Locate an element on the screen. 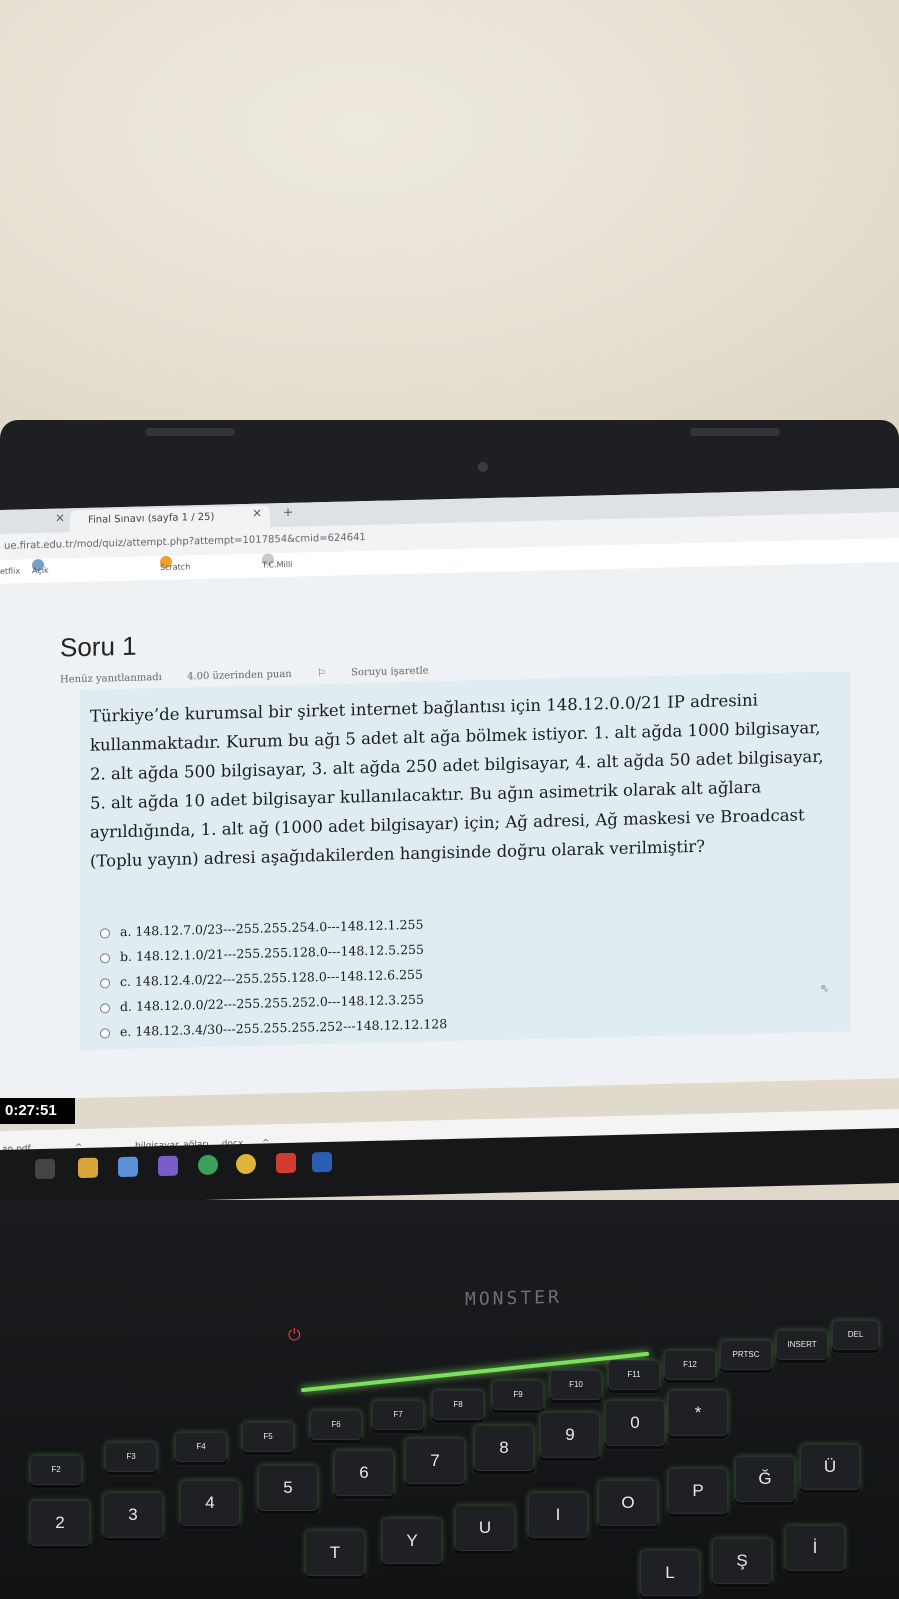  chrome-icon is located at coordinates (246, 1164).